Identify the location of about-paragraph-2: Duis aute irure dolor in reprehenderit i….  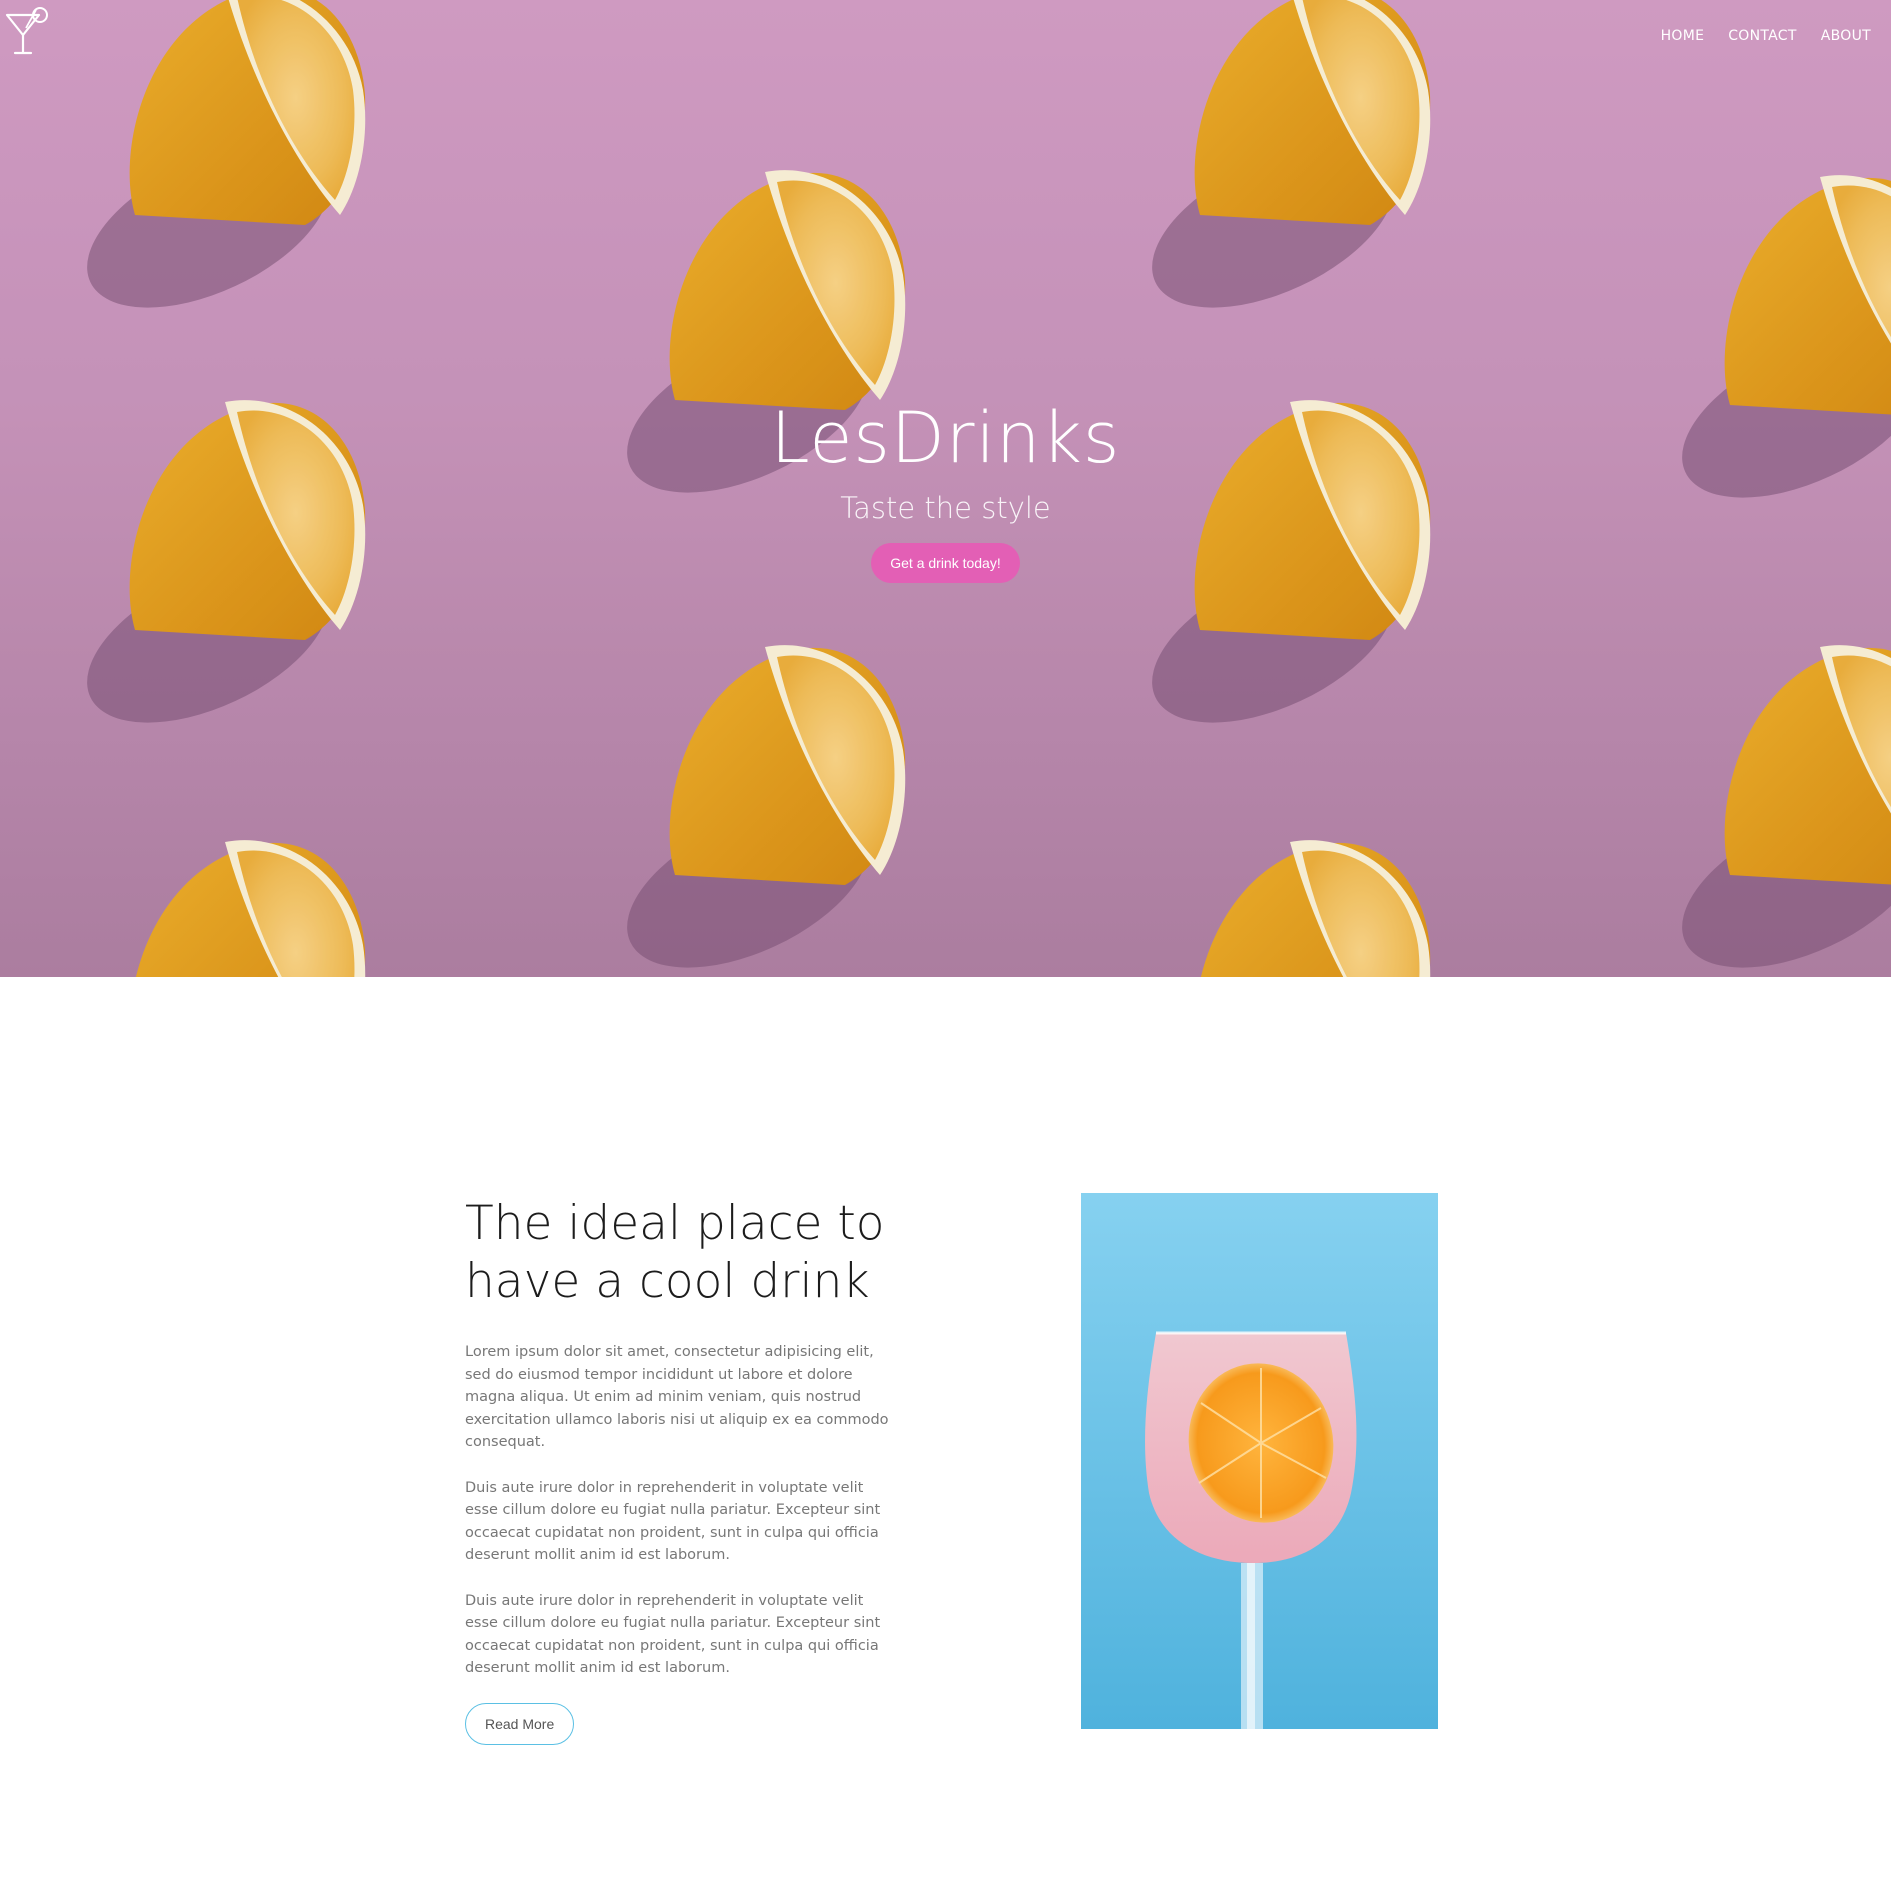
(673, 1521).